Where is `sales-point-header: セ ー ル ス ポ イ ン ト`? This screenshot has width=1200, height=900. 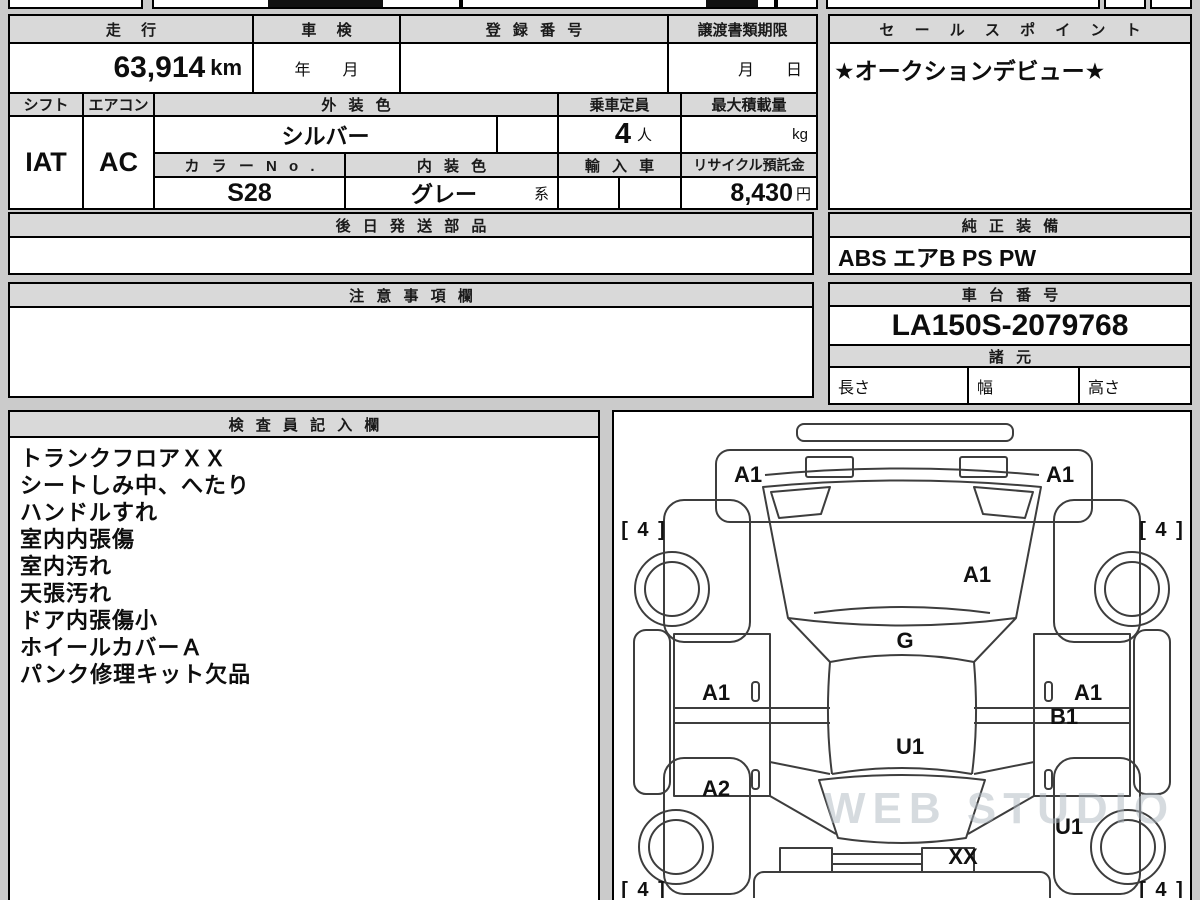 sales-point-header: セ ー ル ス ポ イ ン ト is located at coordinates (1010, 29).